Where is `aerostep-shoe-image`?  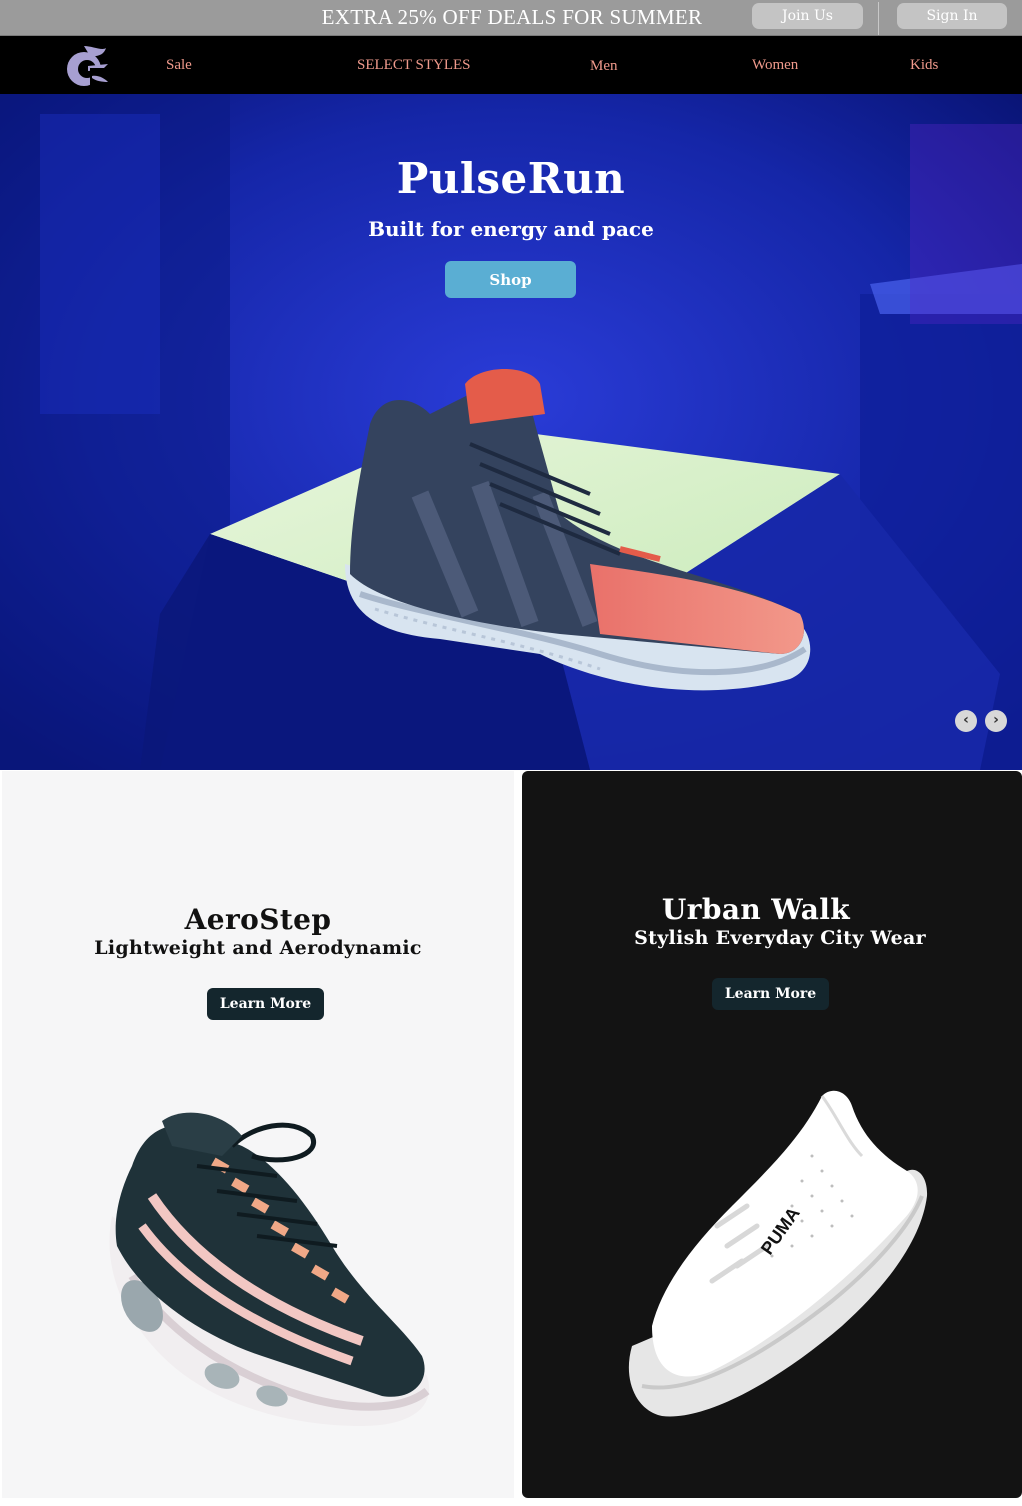
aerostep-shoe-image is located at coordinates (269, 1269).